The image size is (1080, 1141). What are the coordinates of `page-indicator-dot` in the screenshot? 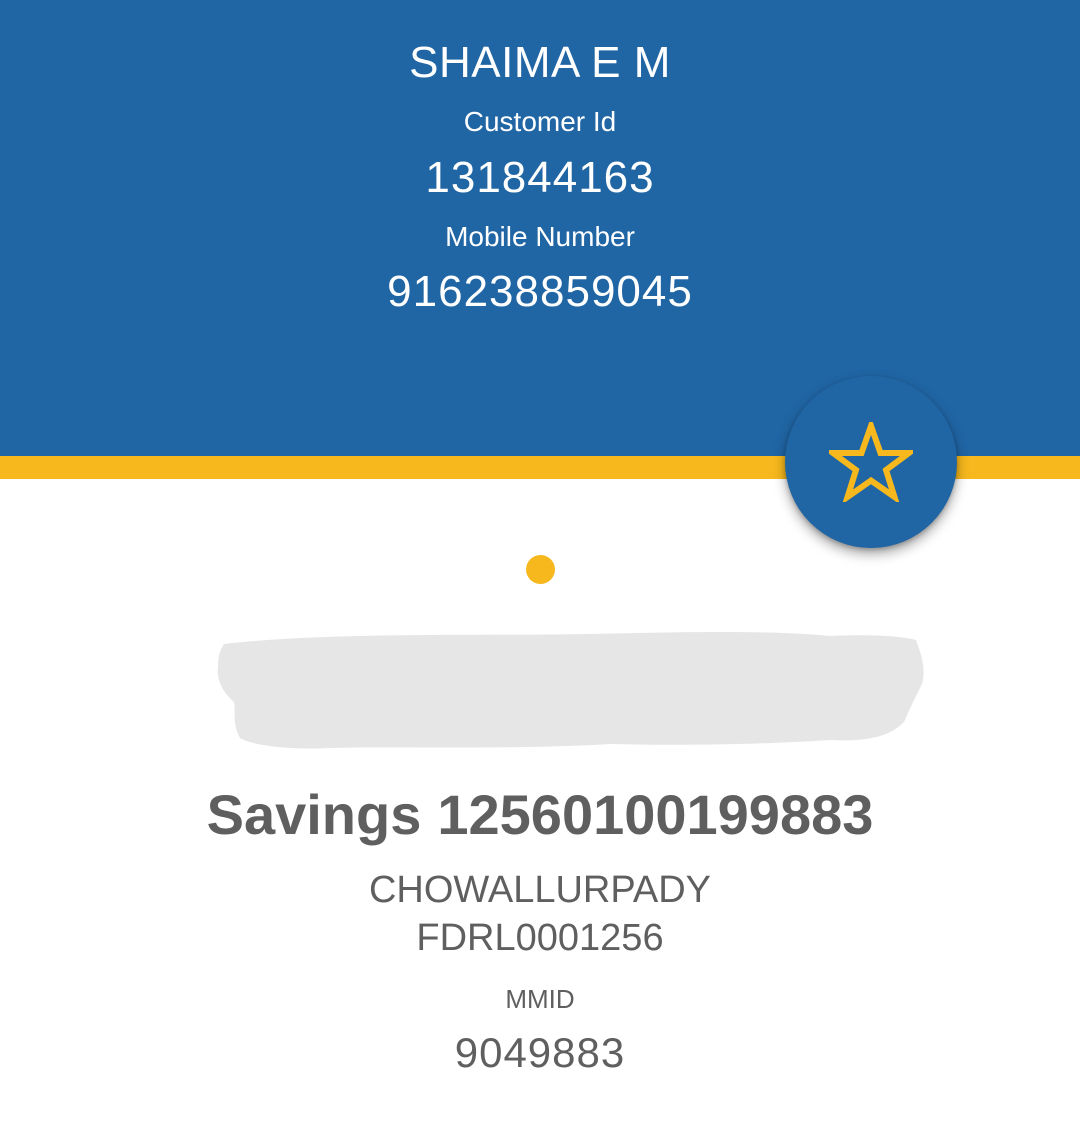 It's located at (540, 569).